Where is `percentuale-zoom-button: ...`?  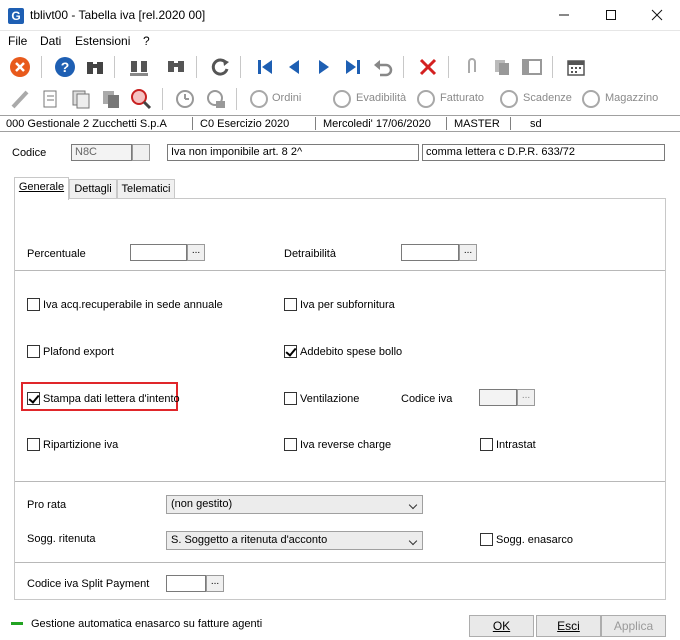
percentuale-zoom-button: ... is located at coordinates (196, 252).